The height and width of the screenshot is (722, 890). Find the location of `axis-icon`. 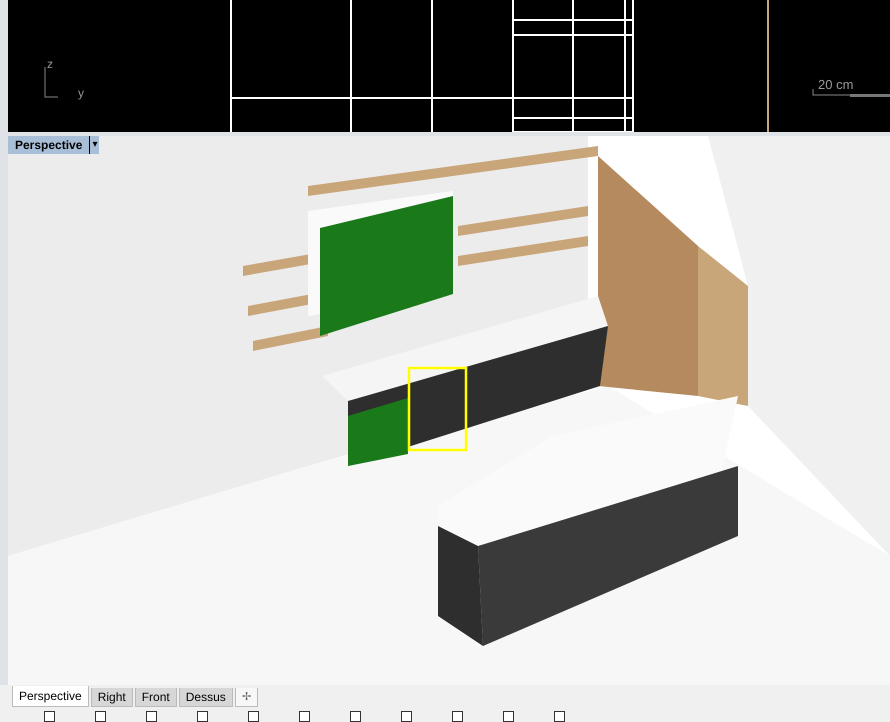

axis-icon is located at coordinates (51, 83).